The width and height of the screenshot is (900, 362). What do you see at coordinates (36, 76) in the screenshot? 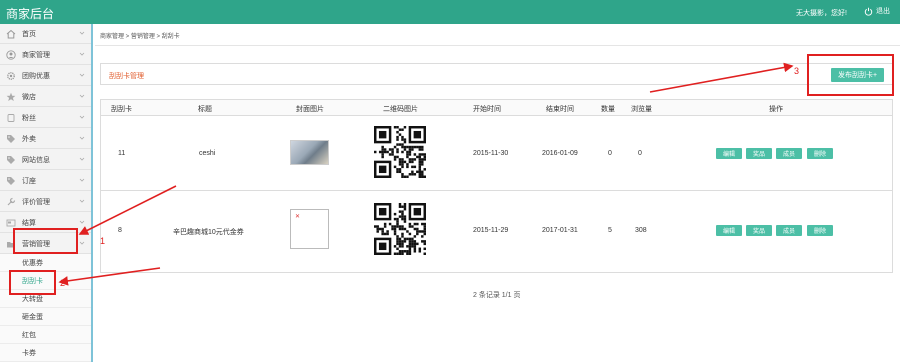
I see `sidebar-item-label: 团购优惠` at bounding box center [36, 76].